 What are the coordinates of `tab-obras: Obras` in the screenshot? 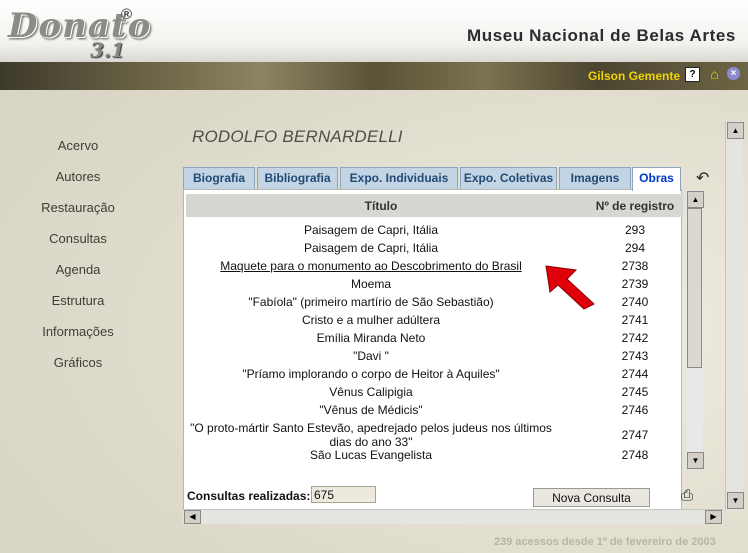 It's located at (656, 179).